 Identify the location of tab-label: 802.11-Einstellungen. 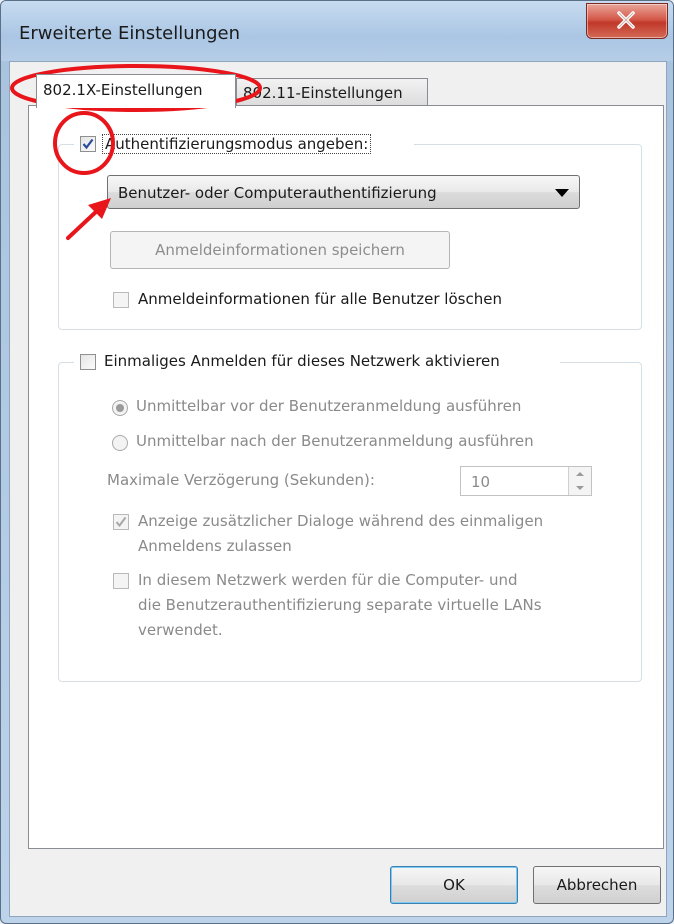
(323, 93).